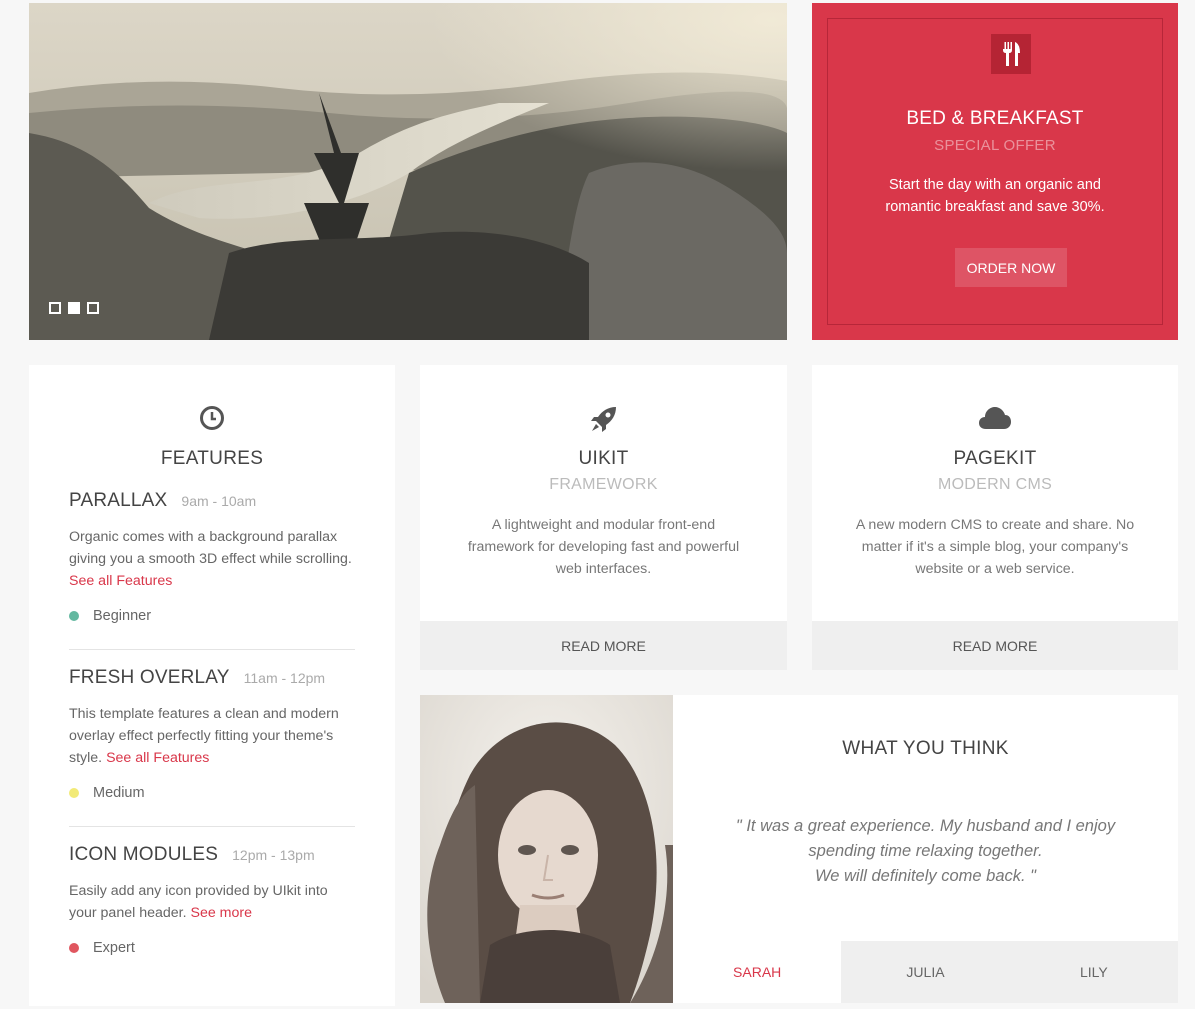 Image resolution: width=1195 pixels, height=1009 pixels. I want to click on feature-time: 9am - 10am, so click(219, 501).